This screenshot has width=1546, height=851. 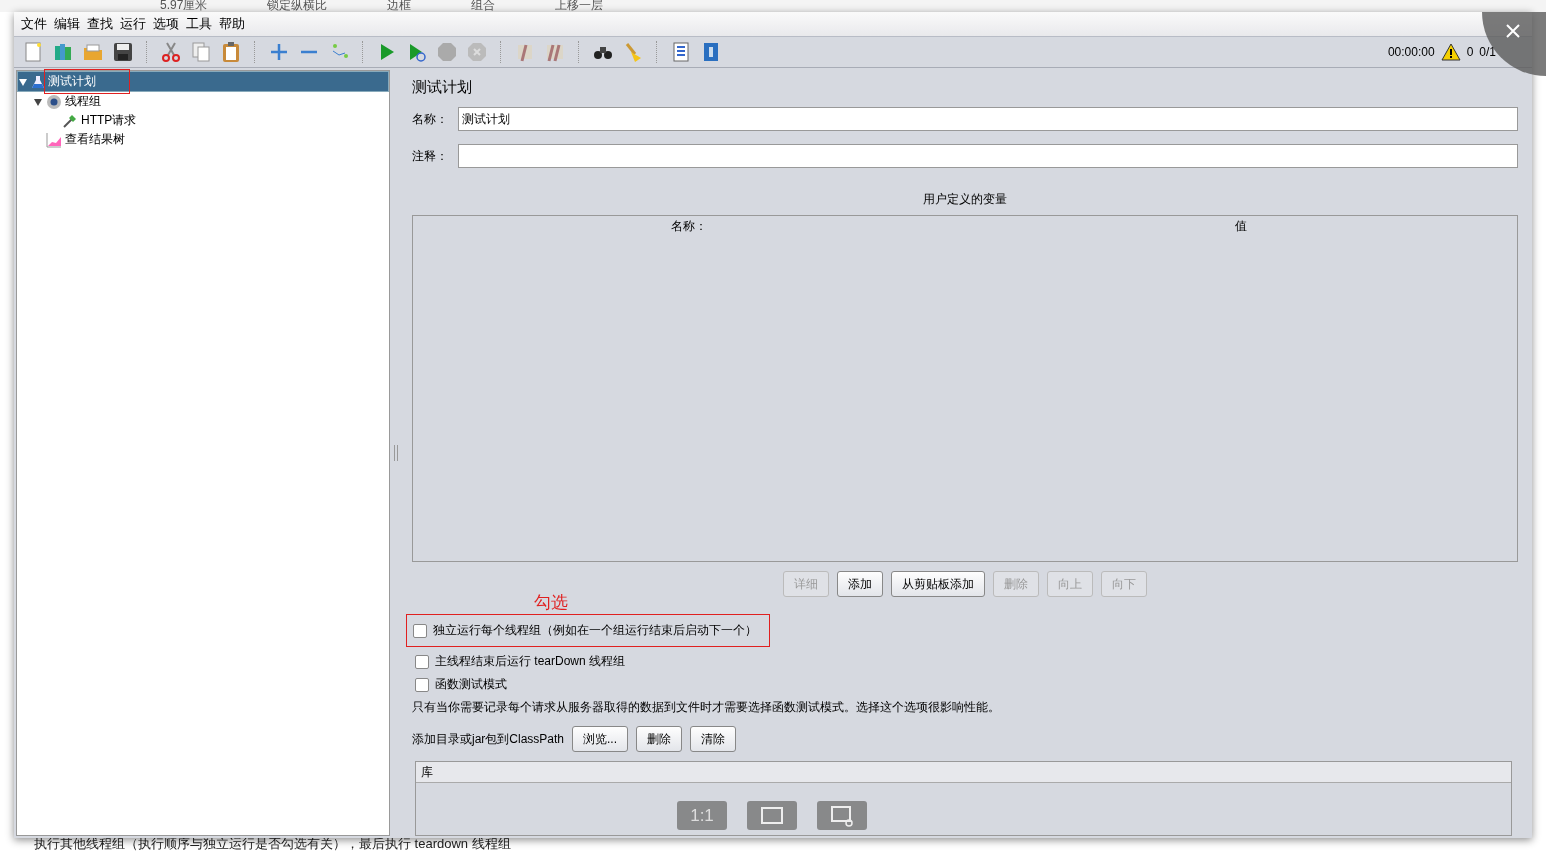 I want to click on checkbox-label: 主线程结束后运行 tearDown 线程组, so click(x=530, y=661).